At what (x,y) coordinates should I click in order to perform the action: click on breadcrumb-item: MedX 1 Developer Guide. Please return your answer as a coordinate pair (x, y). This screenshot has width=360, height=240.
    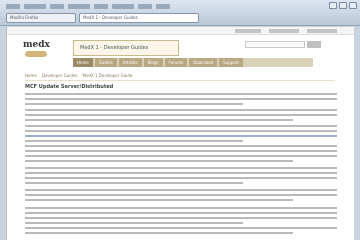
    Looking at the image, I should click on (108, 76).